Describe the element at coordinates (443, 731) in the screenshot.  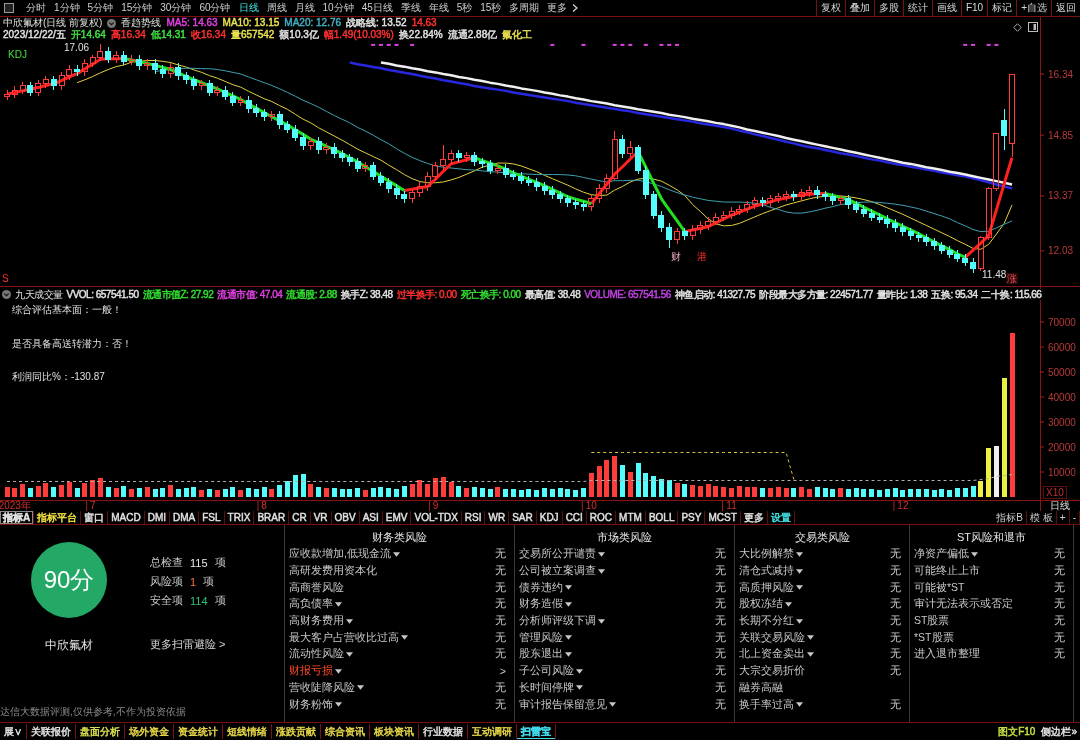
I see `bottom-tab: 行业数据` at that location.